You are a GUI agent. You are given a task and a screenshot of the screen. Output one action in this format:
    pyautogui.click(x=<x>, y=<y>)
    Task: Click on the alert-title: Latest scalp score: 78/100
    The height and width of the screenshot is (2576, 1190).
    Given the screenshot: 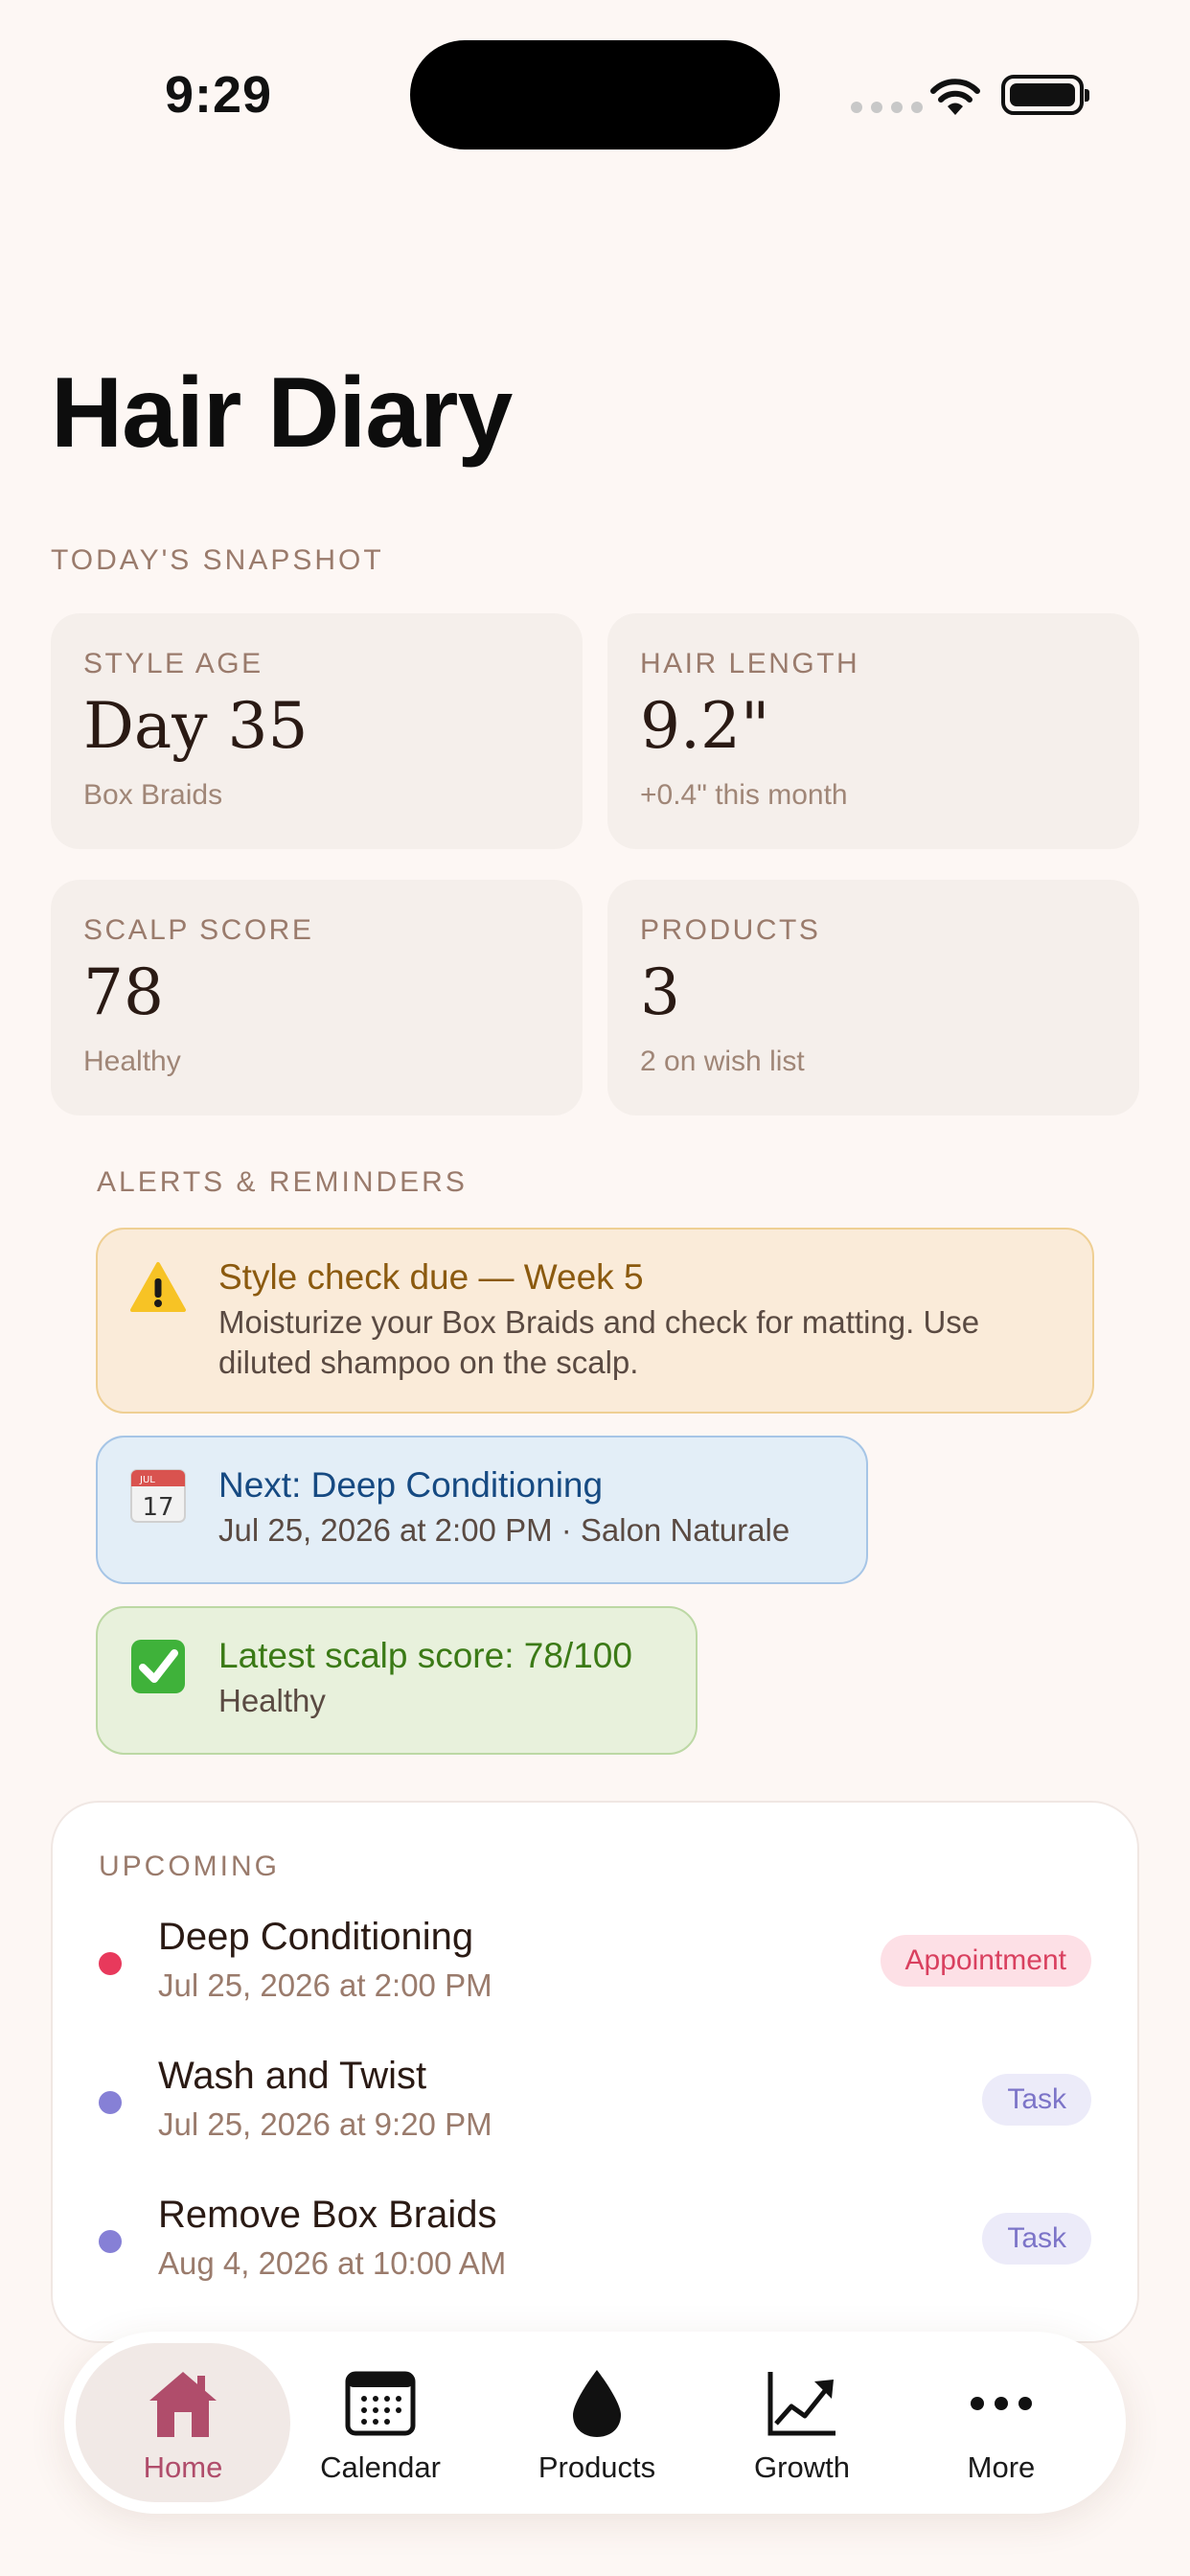 What is the action you would take?
    pyautogui.click(x=425, y=1655)
    